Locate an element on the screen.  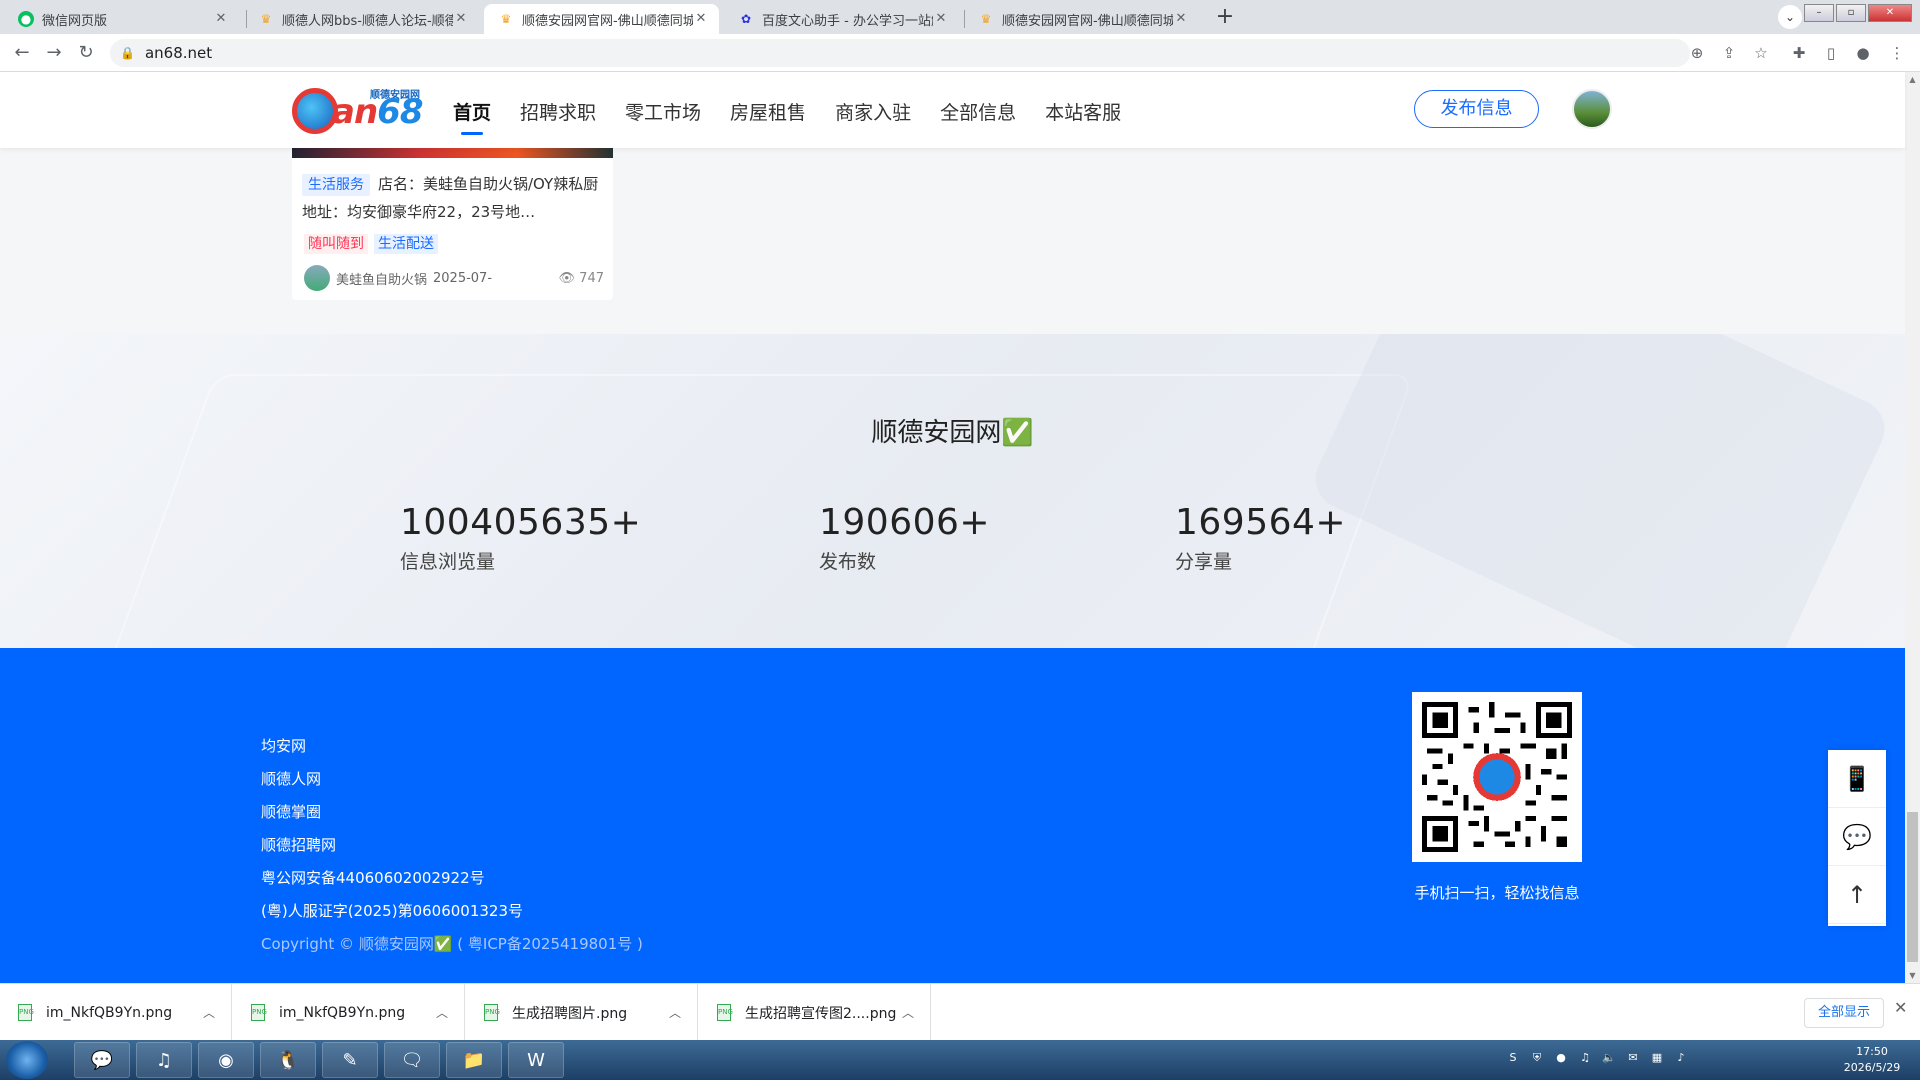
bookmark-star-icon: ☆ is located at coordinates (1761, 53).